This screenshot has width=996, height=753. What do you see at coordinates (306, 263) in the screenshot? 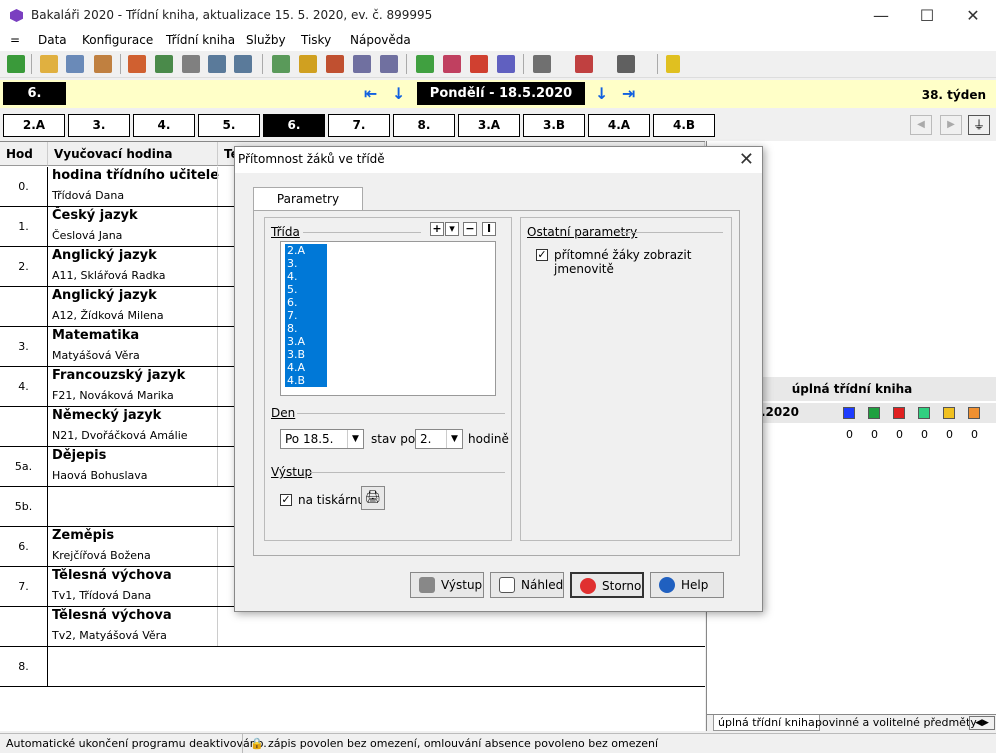
I see `list-item: 3.` at bounding box center [306, 263].